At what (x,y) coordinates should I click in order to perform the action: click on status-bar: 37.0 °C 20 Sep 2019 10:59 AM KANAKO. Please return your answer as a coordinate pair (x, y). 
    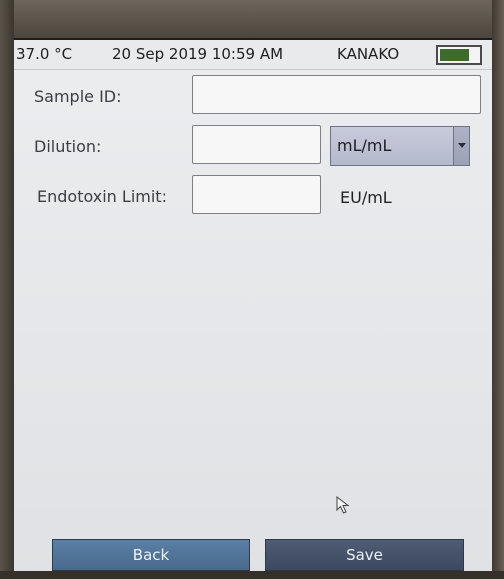
    Looking at the image, I should click on (253, 55).